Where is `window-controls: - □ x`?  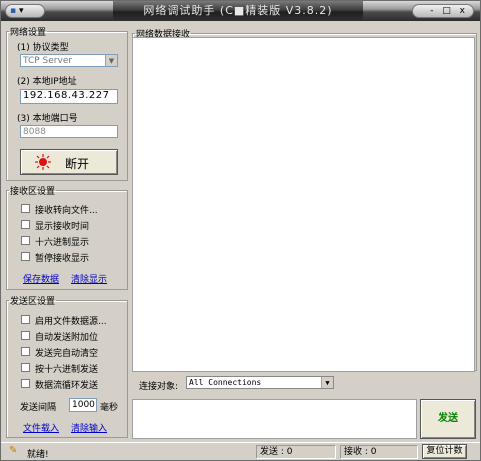
window-controls: - □ x is located at coordinates (443, 11).